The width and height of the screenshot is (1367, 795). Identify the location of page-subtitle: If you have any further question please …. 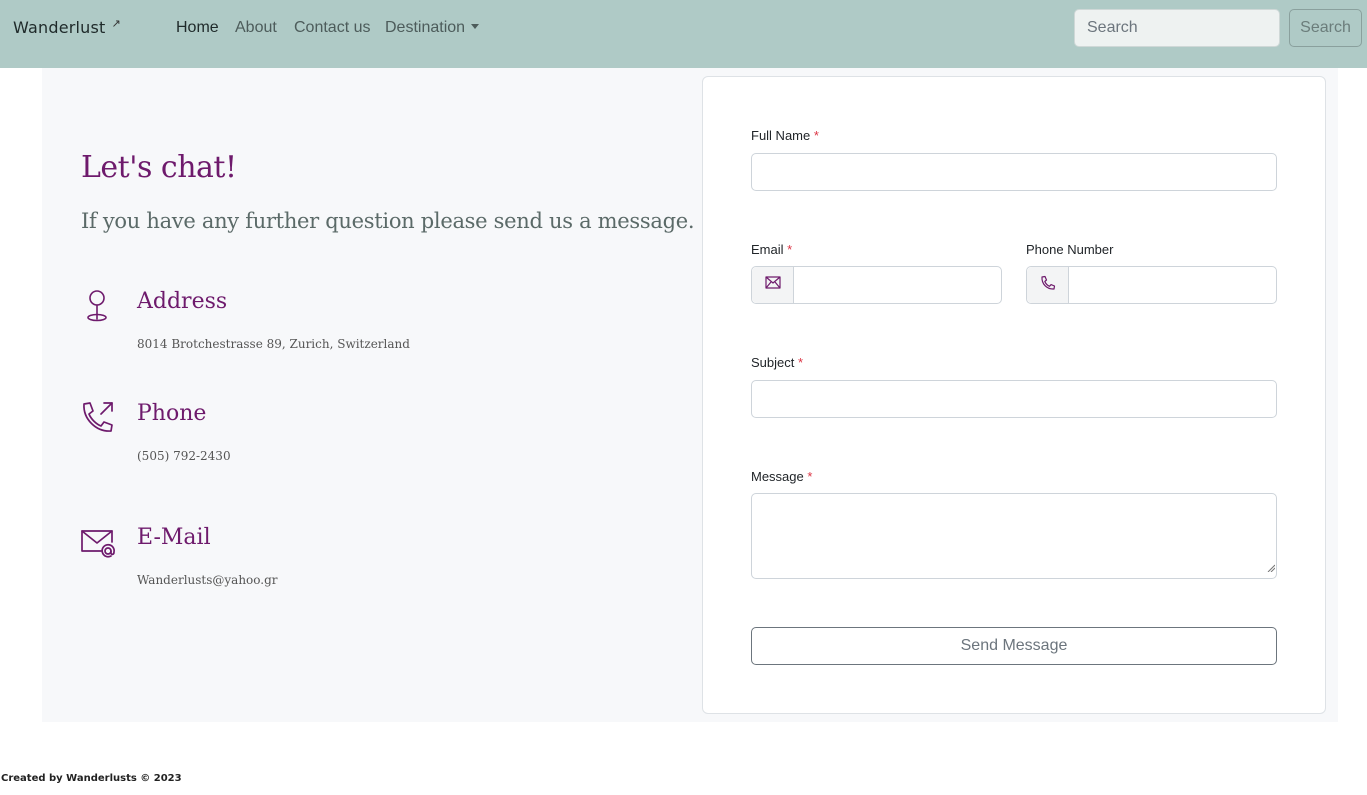
(388, 221).